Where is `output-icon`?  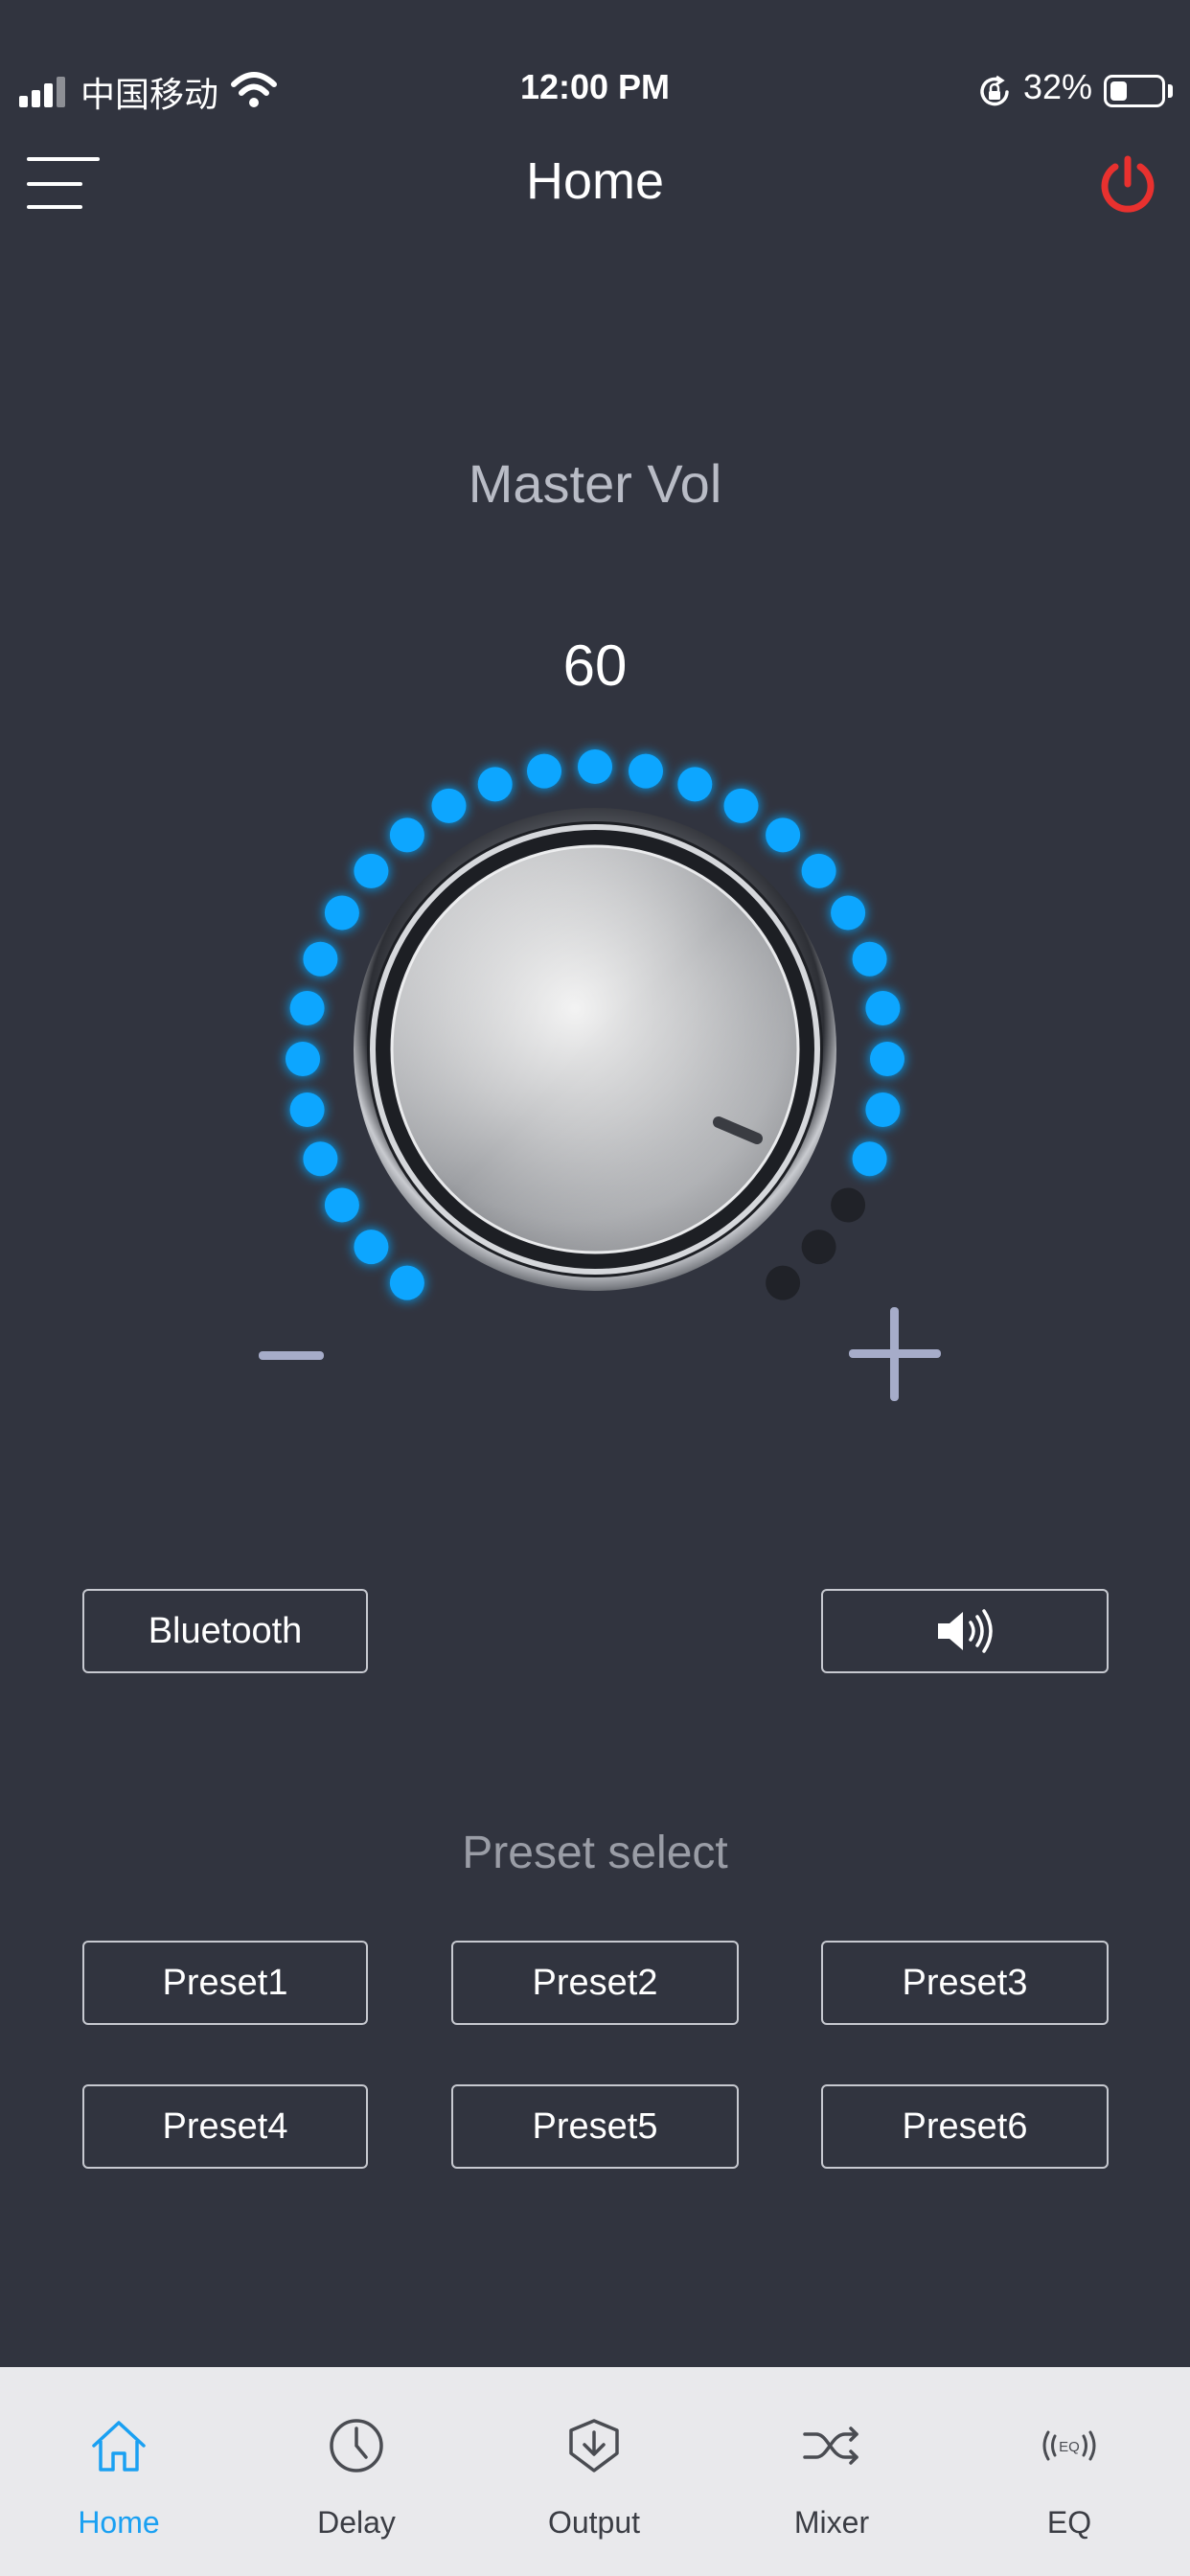
output-icon is located at coordinates (594, 2445).